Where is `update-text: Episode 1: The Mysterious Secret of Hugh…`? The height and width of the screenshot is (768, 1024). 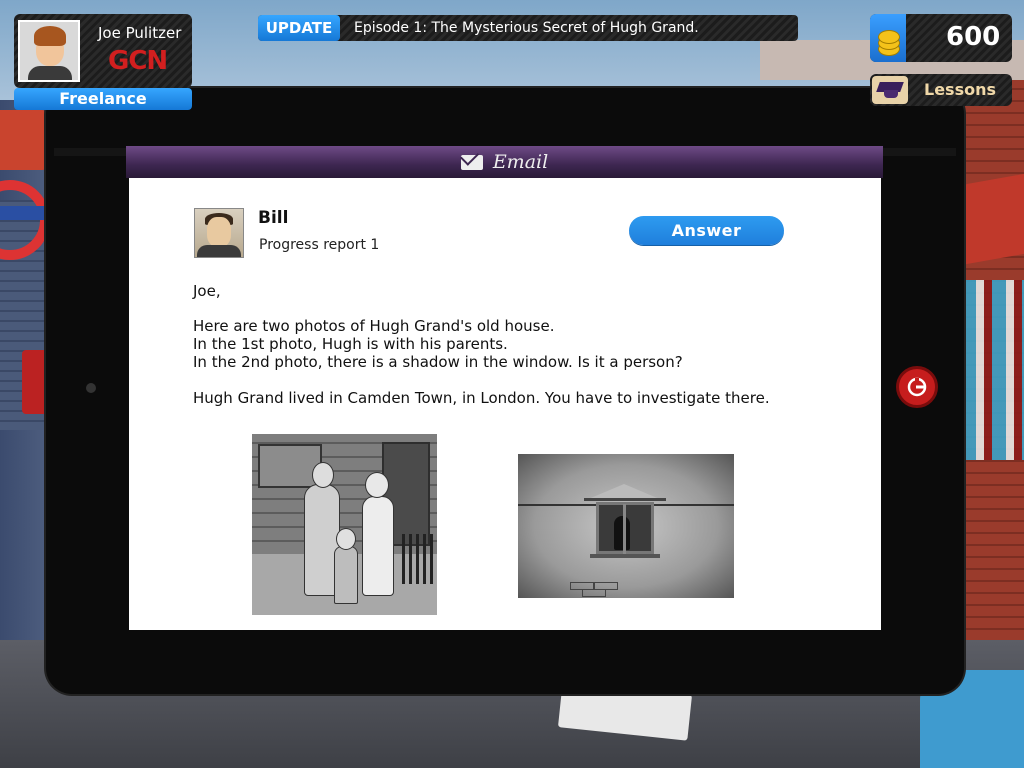
update-text: Episode 1: The Mysterious Secret of Hugh… is located at coordinates (526, 28).